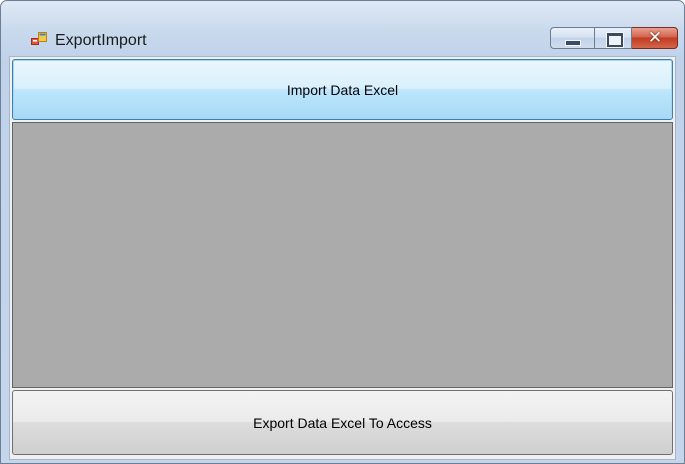  I want to click on import-button-label: Import Data Excel, so click(342, 89).